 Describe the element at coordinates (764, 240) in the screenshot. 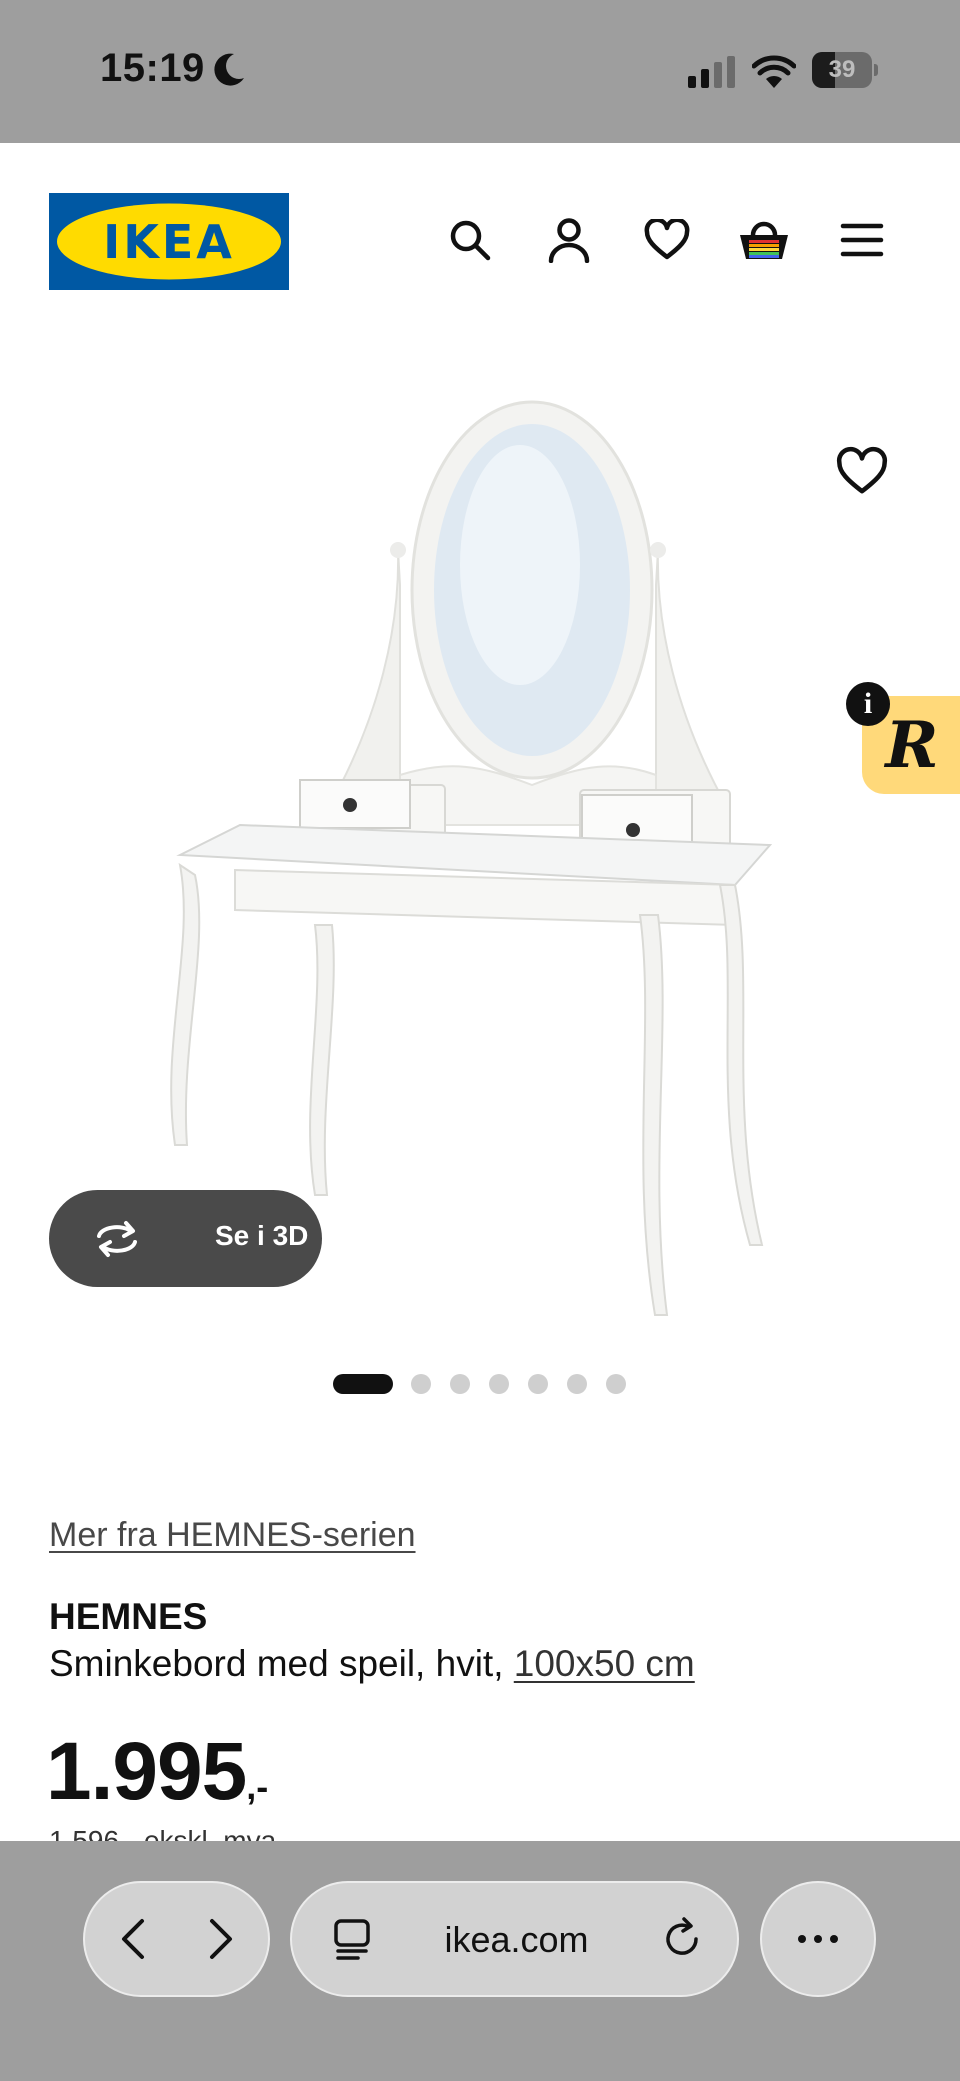

I see `basket-icon` at that location.